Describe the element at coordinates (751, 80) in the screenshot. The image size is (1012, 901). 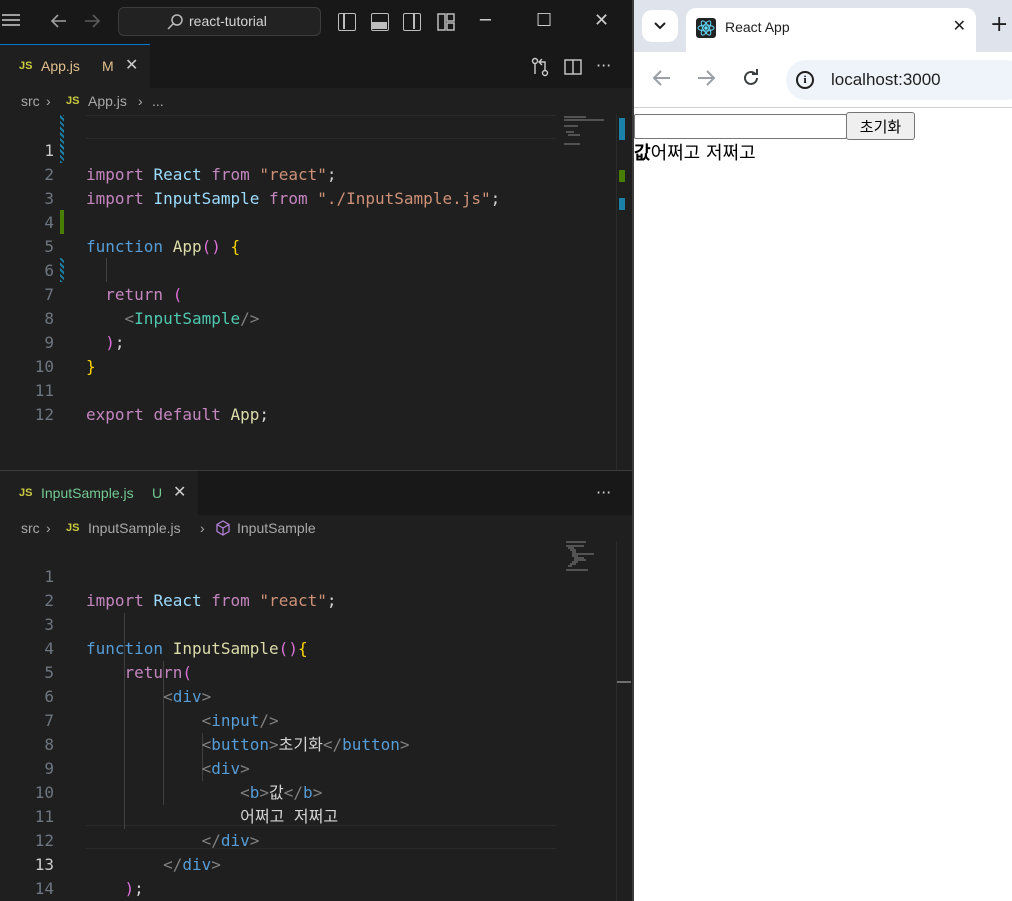
I see `reload-icon` at that location.